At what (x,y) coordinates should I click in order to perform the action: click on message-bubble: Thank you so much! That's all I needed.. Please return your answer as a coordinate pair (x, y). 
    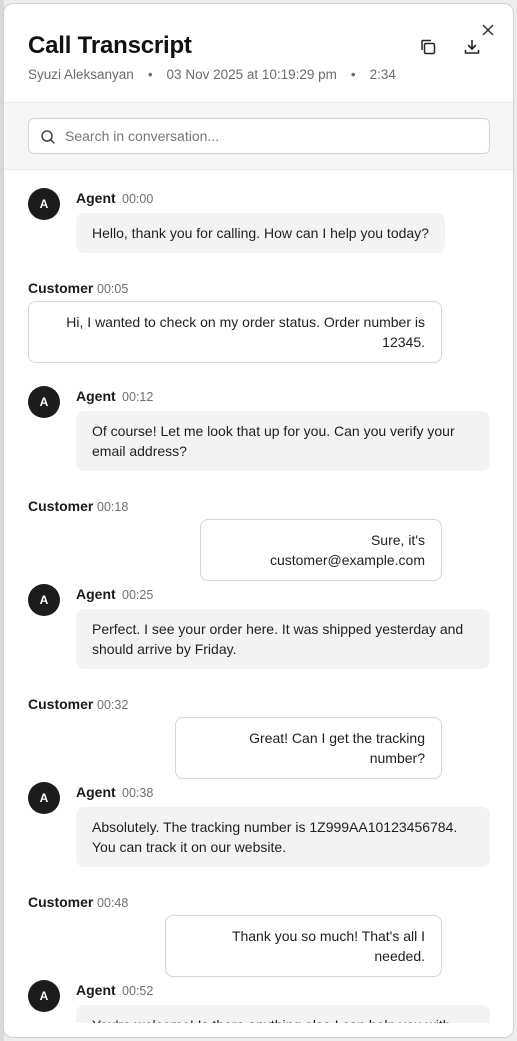
    Looking at the image, I should click on (303, 946).